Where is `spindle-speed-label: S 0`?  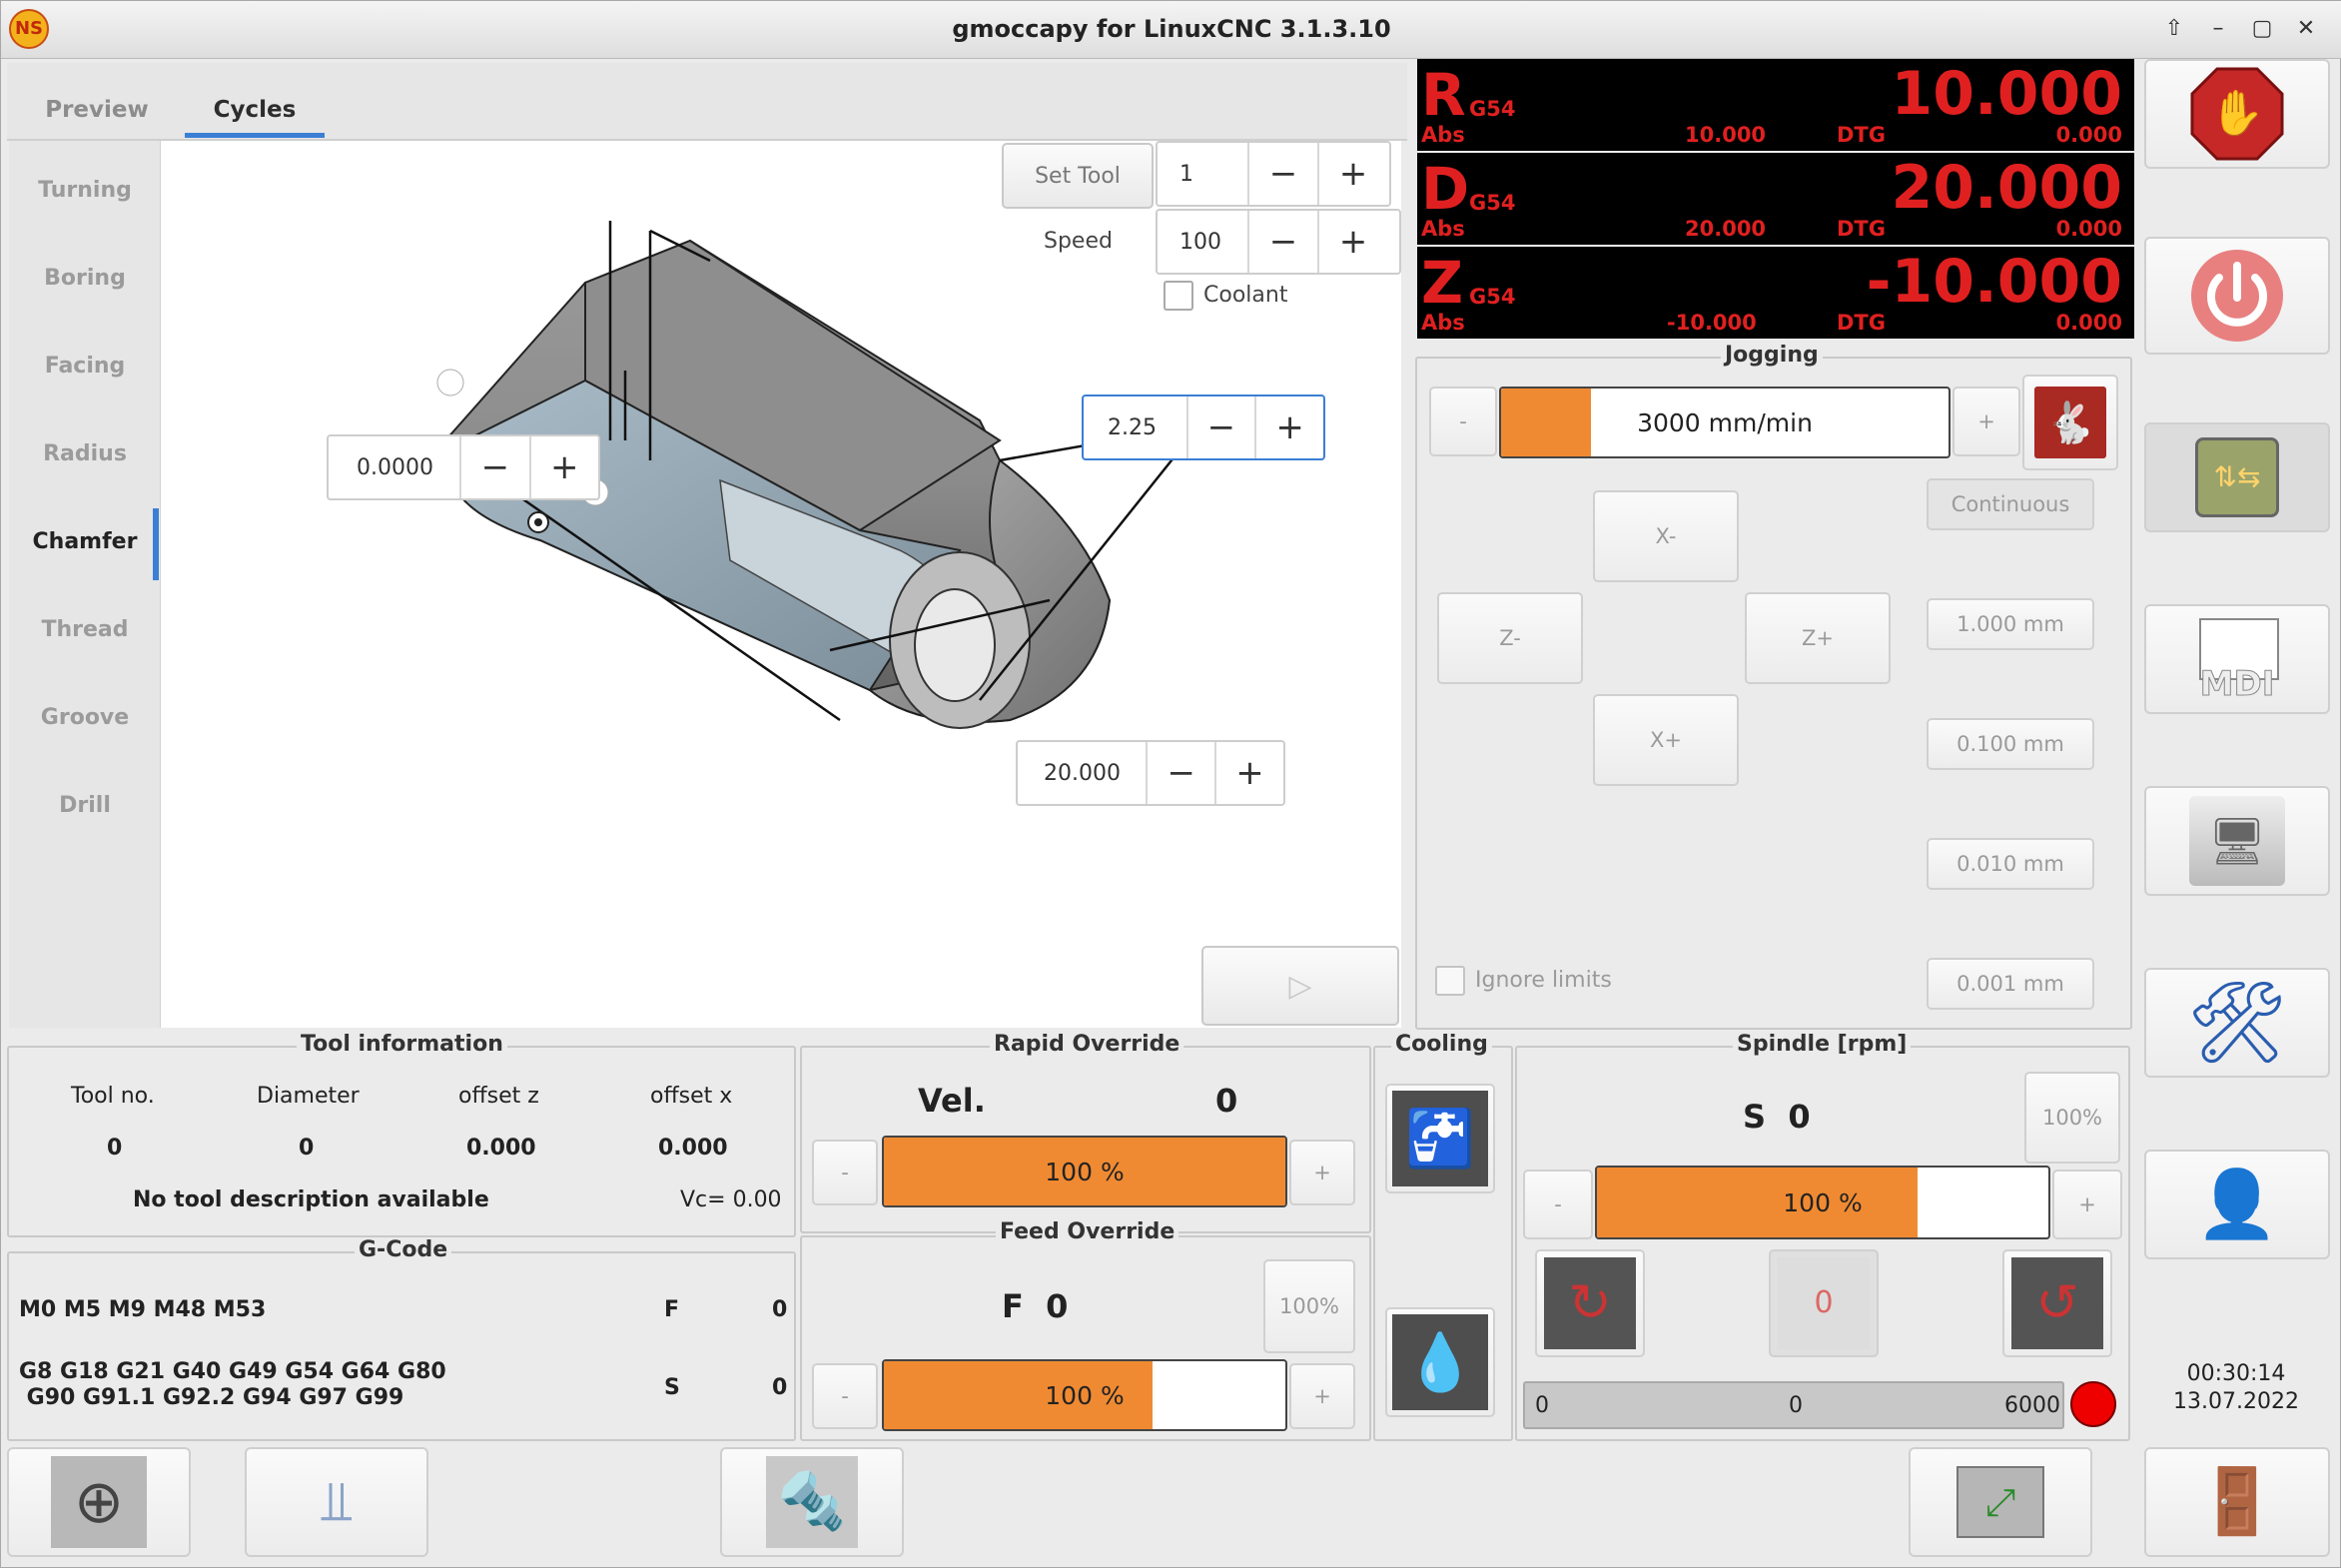
spindle-speed-label: S 0 is located at coordinates (1777, 1117).